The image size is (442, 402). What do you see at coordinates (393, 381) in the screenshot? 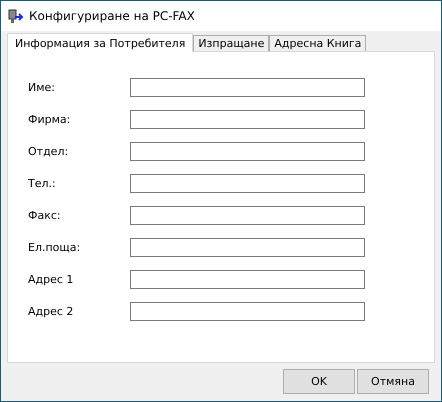
I see `dialog-button: Отмяна` at bounding box center [393, 381].